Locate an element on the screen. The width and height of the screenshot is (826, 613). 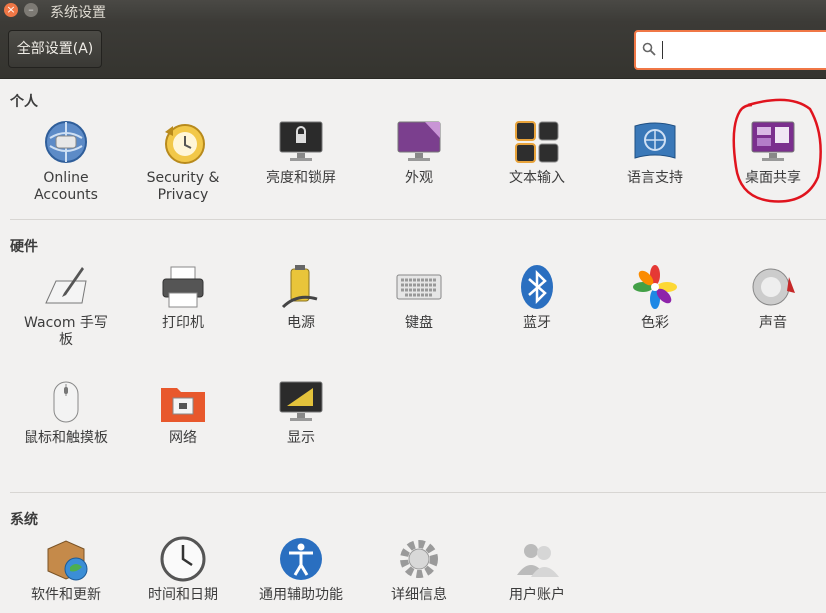
item-mouse-touchpad: 鼠标和触摸板 is located at coordinates (66, 412).